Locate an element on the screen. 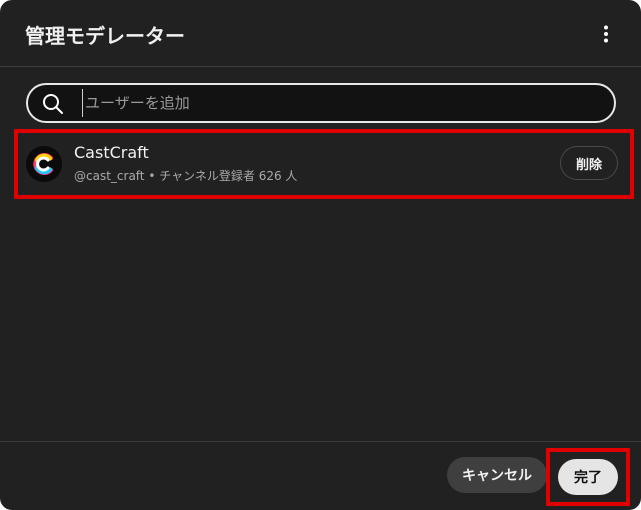 The height and width of the screenshot is (510, 641). done-button: 完了 is located at coordinates (588, 477).